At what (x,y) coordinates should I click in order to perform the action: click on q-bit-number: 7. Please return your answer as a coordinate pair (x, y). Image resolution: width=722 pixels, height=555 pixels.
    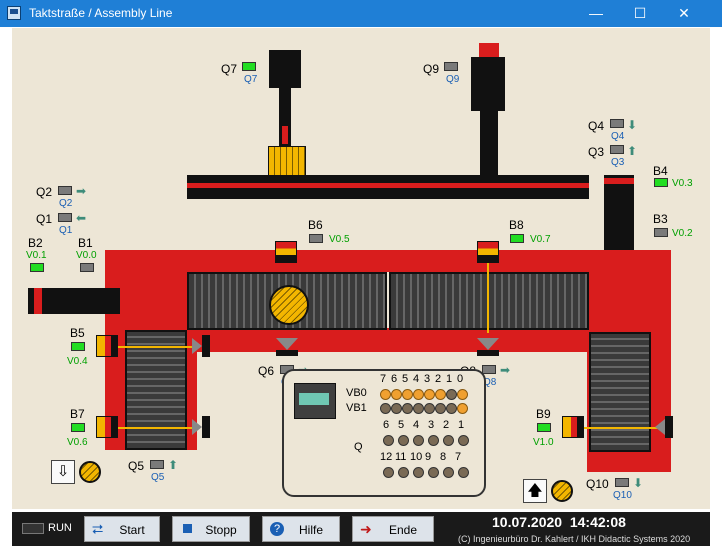
    Looking at the image, I should click on (458, 457).